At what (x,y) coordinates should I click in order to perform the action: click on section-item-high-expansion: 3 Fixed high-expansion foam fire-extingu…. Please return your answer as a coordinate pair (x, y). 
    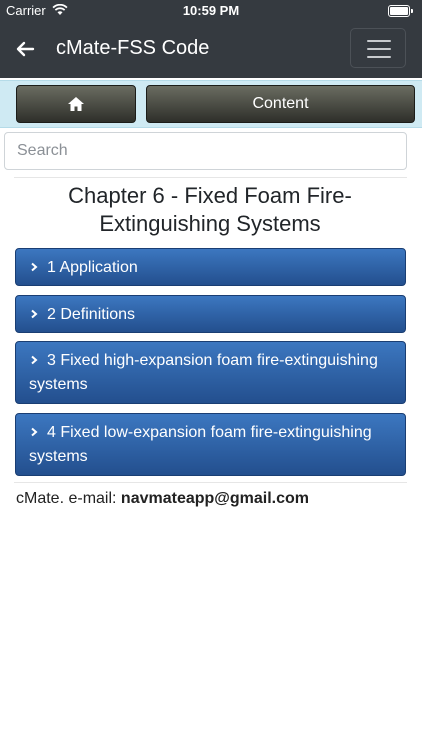
    Looking at the image, I should click on (210, 372).